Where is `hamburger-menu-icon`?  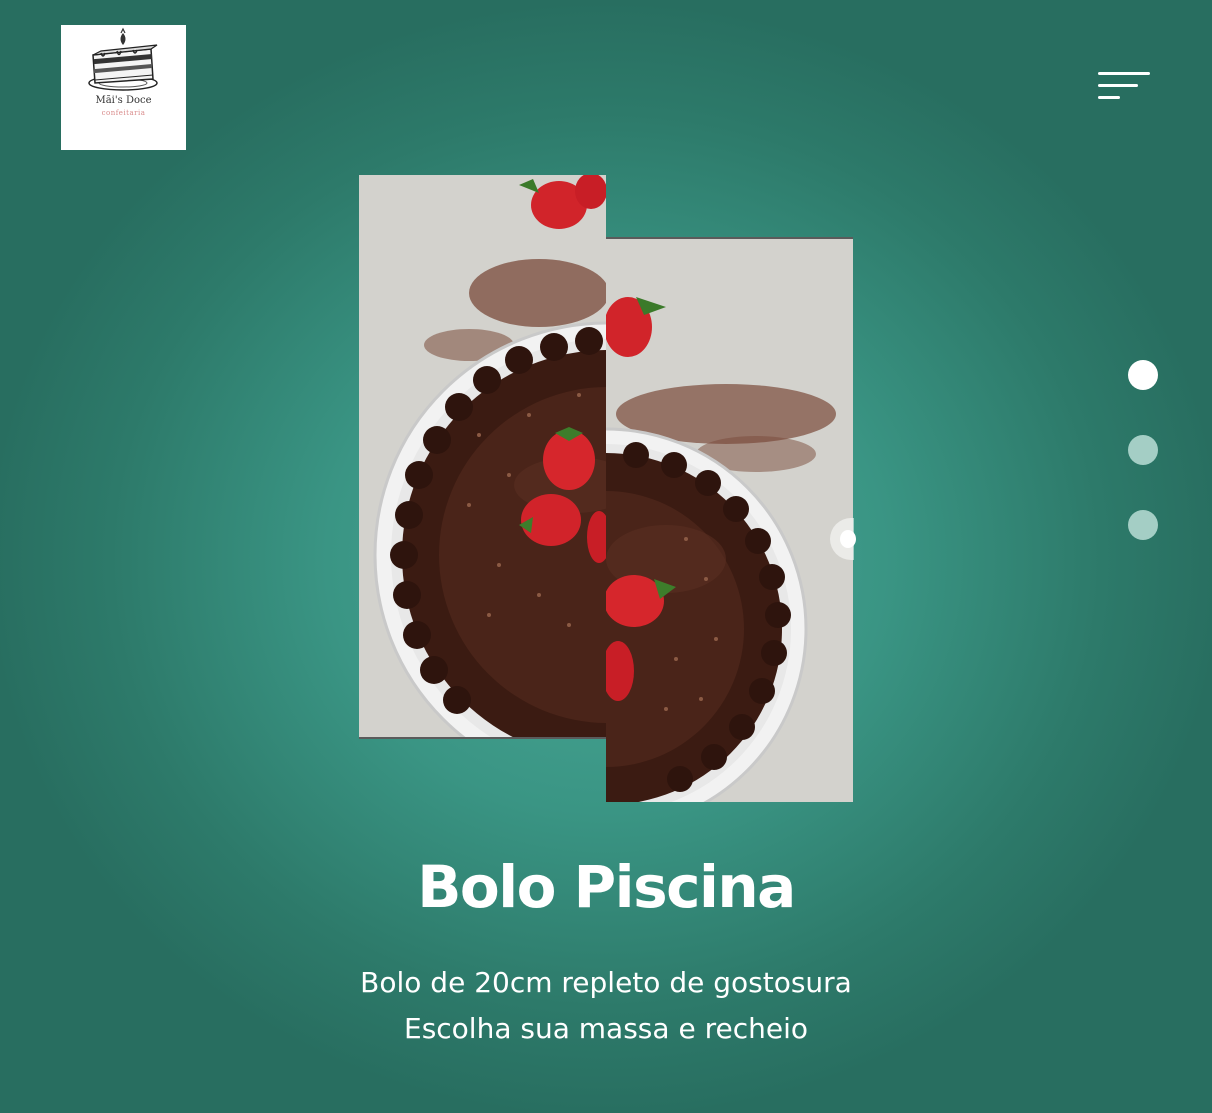
hamburger-menu-icon is located at coordinates (1124, 87).